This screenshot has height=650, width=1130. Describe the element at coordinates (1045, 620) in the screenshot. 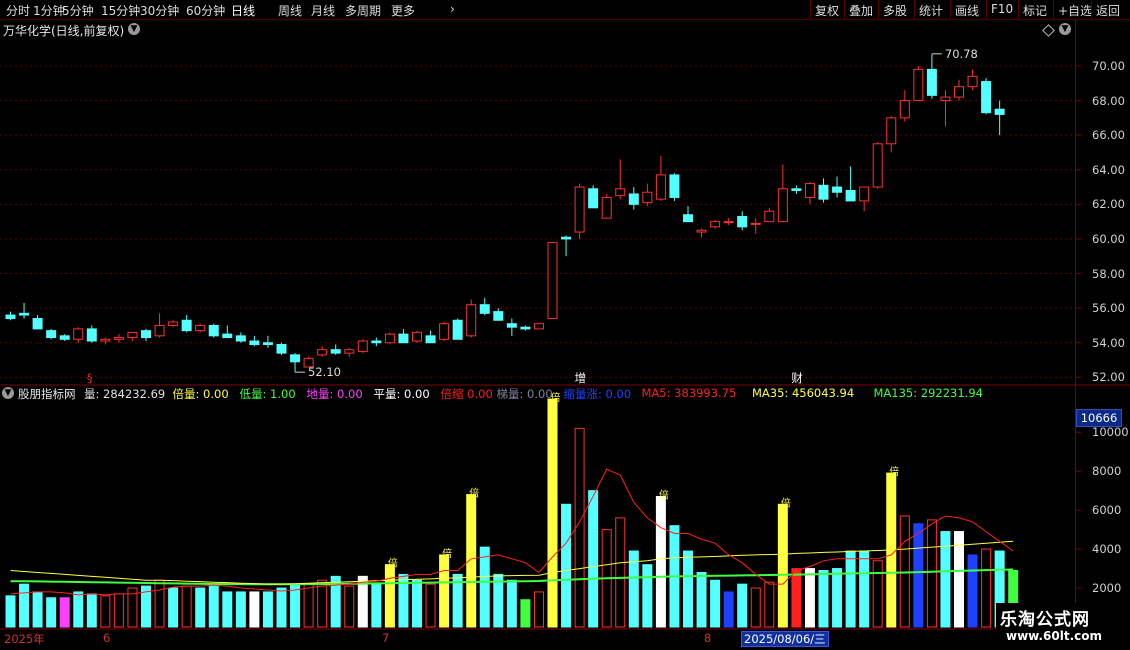

I see `watermark-name: 乐淘公式网` at that location.